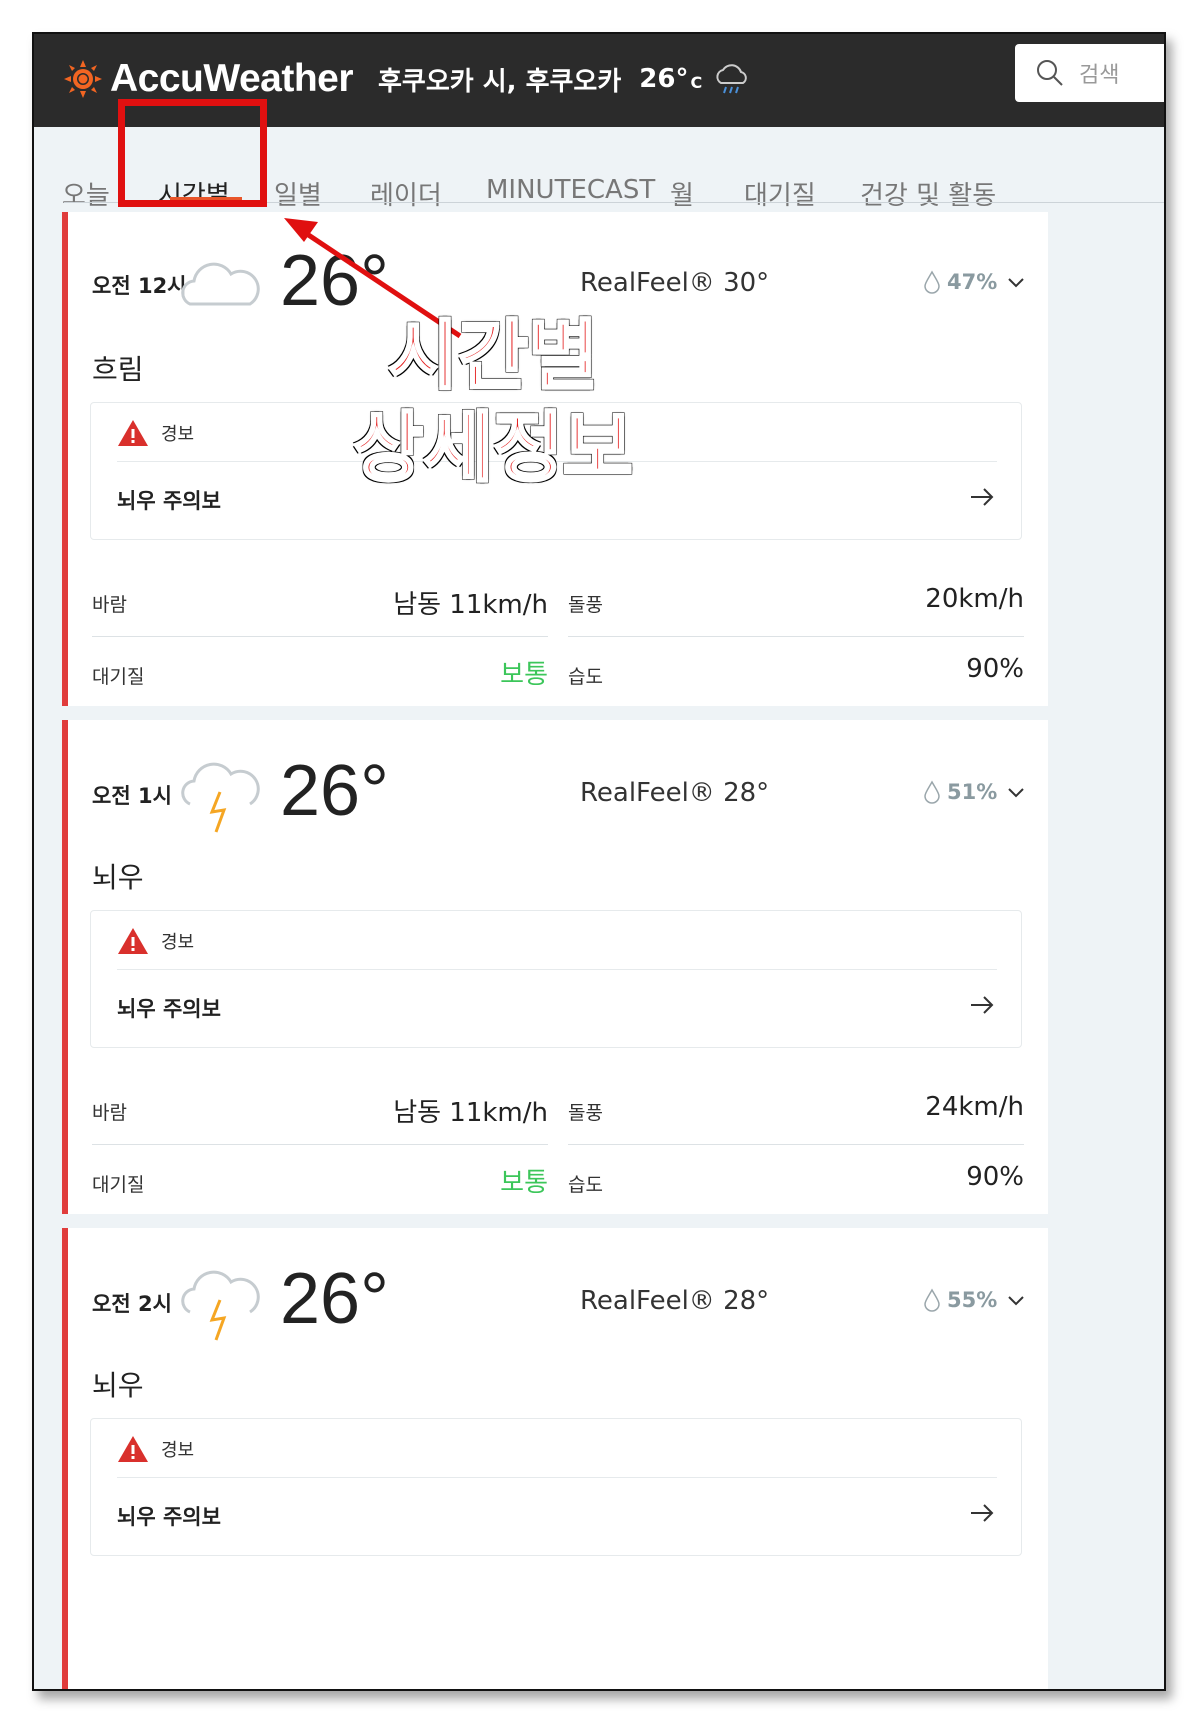 The height and width of the screenshot is (1720, 1196). I want to click on realfeel: RealFeel® 30°, so click(674, 283).